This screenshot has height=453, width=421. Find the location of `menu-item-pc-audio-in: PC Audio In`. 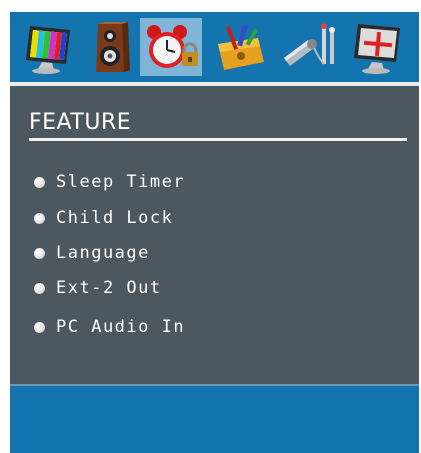

menu-item-pc-audio-in: PC Audio In is located at coordinates (109, 327).